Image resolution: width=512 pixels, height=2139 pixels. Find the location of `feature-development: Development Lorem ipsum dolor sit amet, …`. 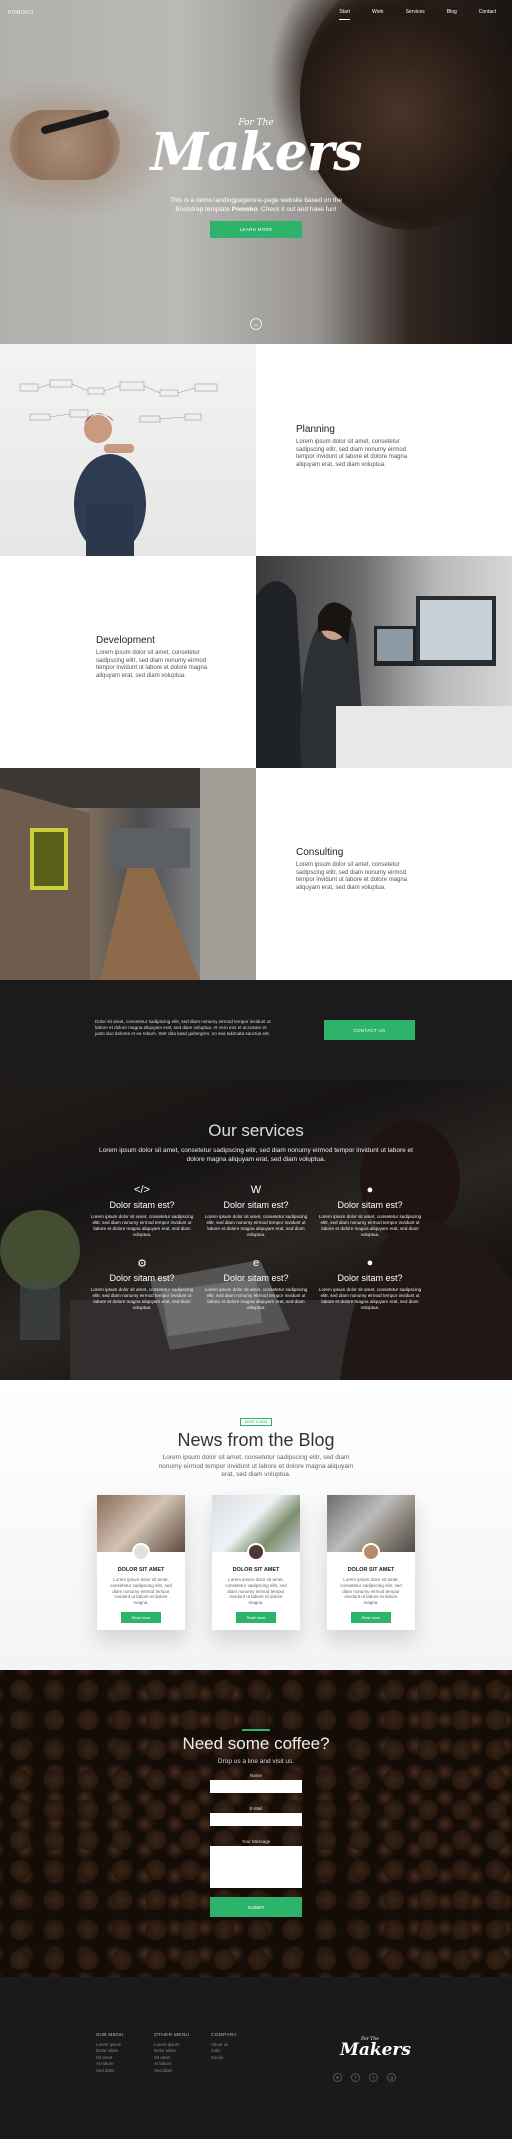

feature-development: Development Lorem ipsum dolor sit amet, … is located at coordinates (256, 662).